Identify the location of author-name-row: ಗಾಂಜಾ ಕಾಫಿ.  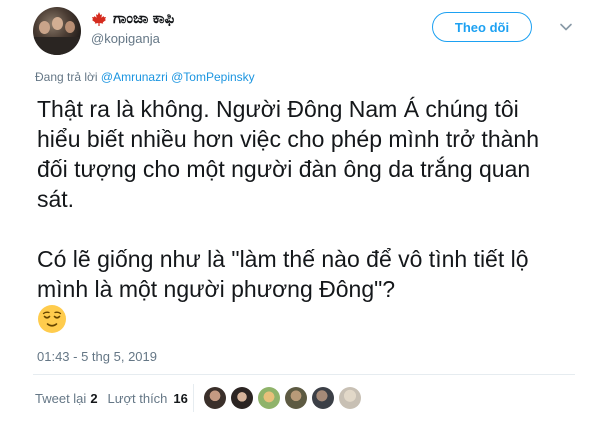
(132, 18).